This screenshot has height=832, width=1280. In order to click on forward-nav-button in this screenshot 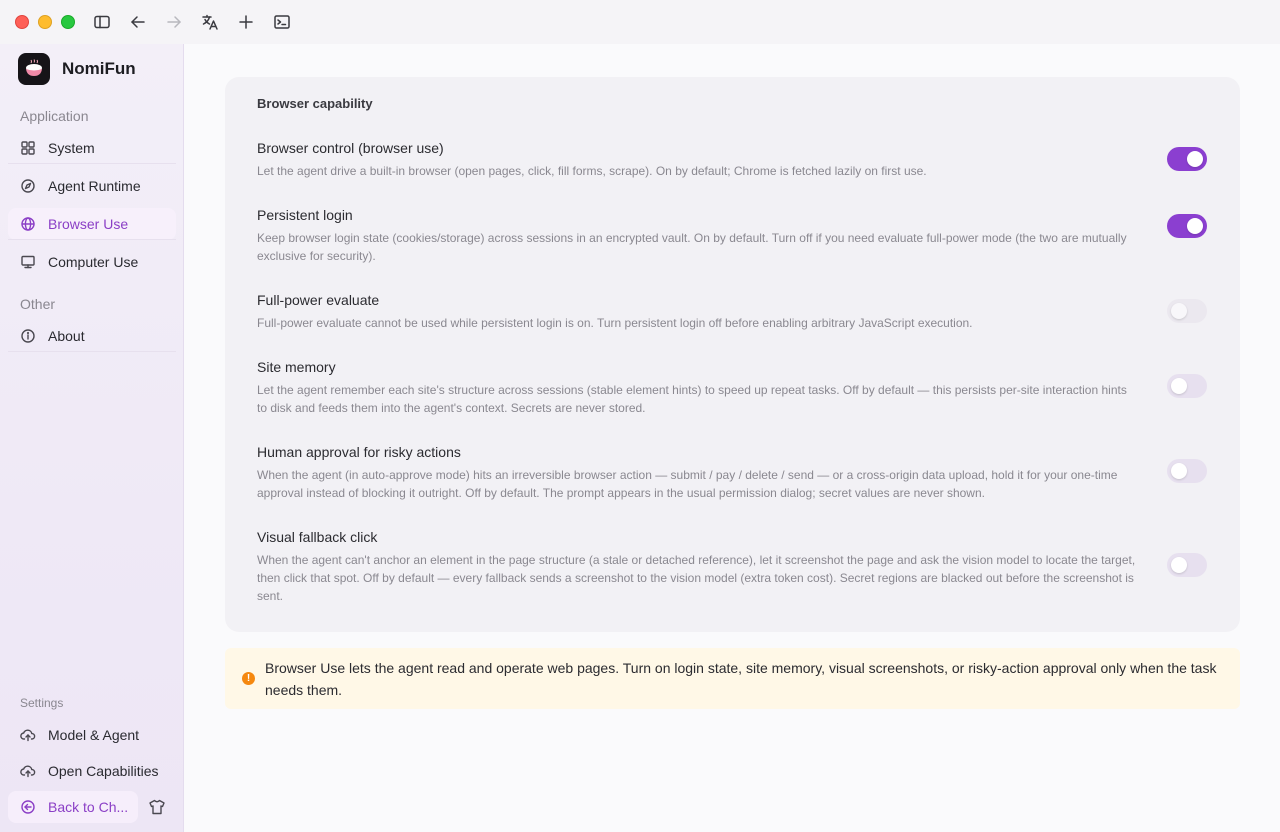, I will do `click(174, 22)`.